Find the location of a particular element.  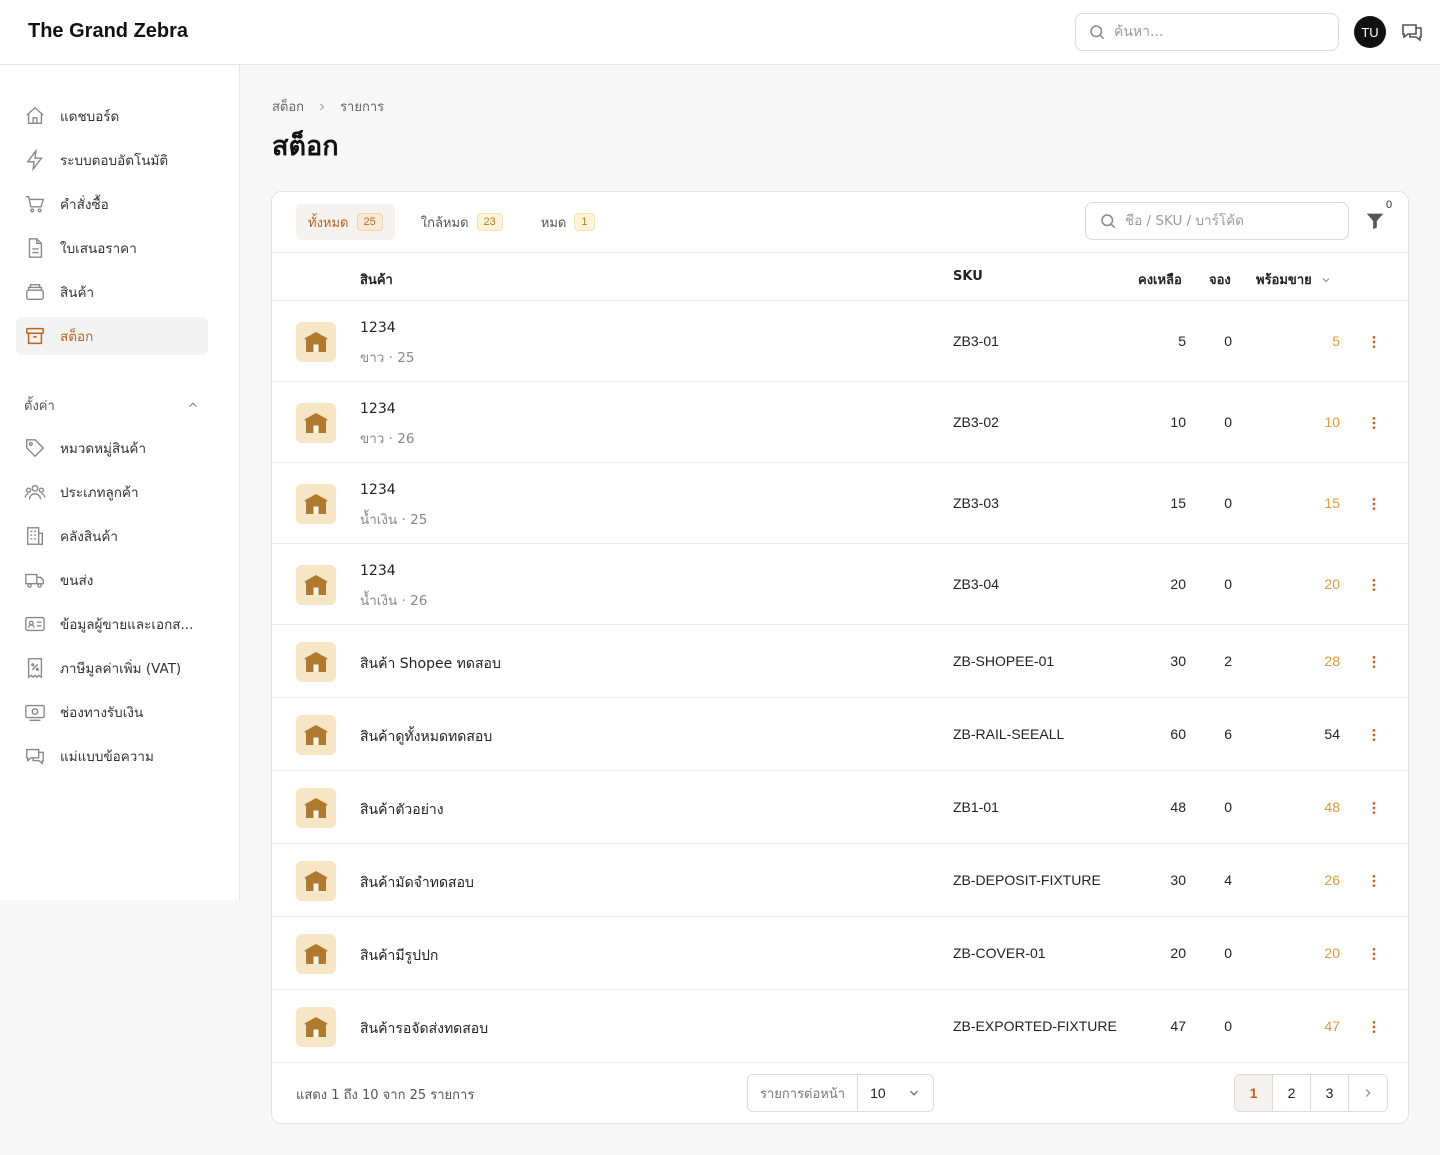

on-hand-qty: 20 is located at coordinates (1178, 583).